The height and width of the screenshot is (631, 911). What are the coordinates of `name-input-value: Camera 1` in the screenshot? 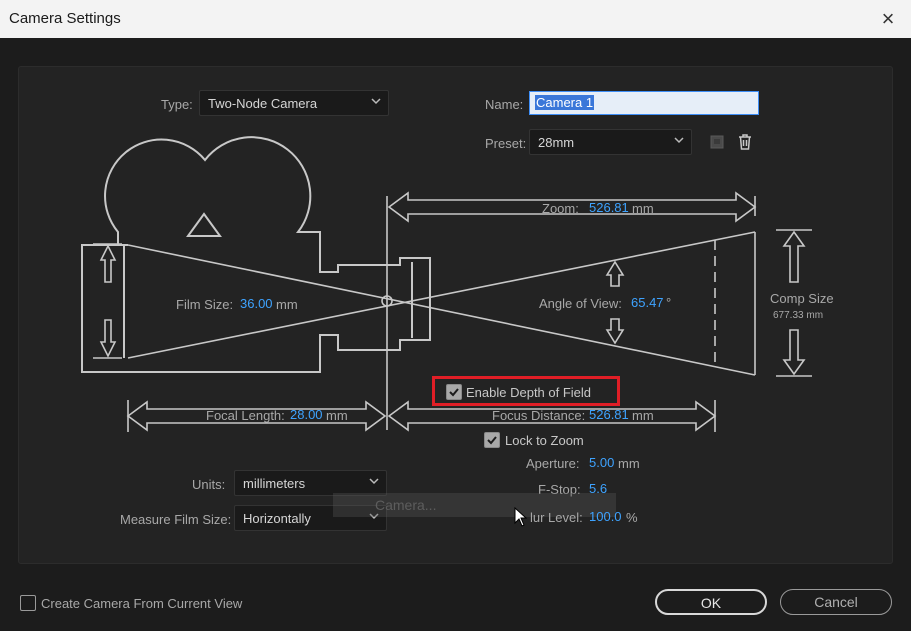 It's located at (565, 102).